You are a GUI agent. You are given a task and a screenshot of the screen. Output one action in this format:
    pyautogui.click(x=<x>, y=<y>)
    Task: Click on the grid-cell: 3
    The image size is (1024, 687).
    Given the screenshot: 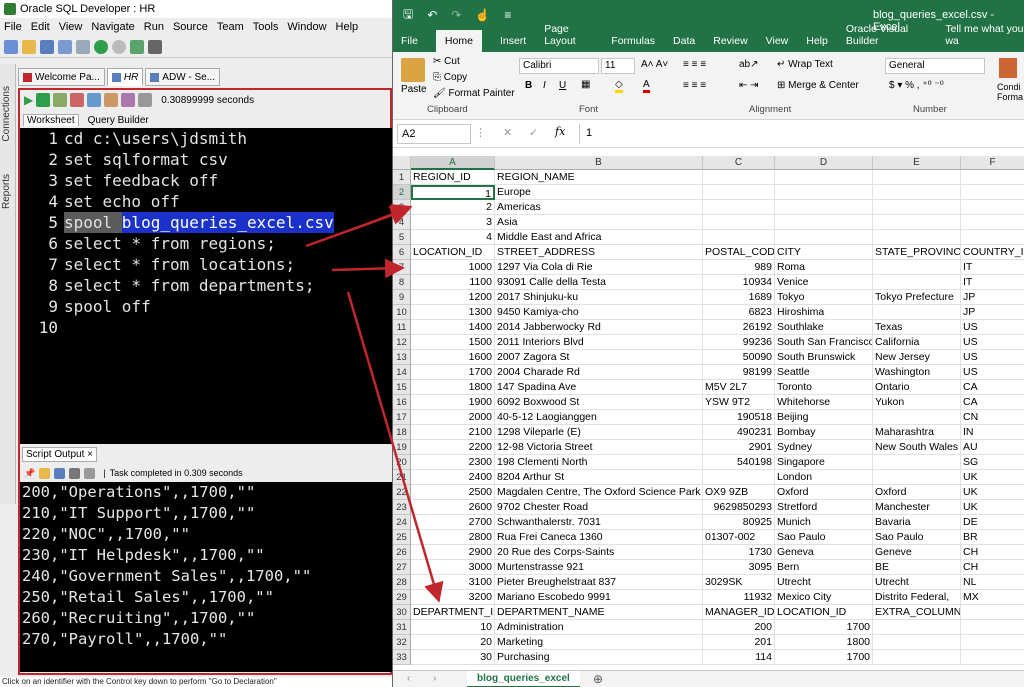 What is the action you would take?
    pyautogui.click(x=453, y=222)
    